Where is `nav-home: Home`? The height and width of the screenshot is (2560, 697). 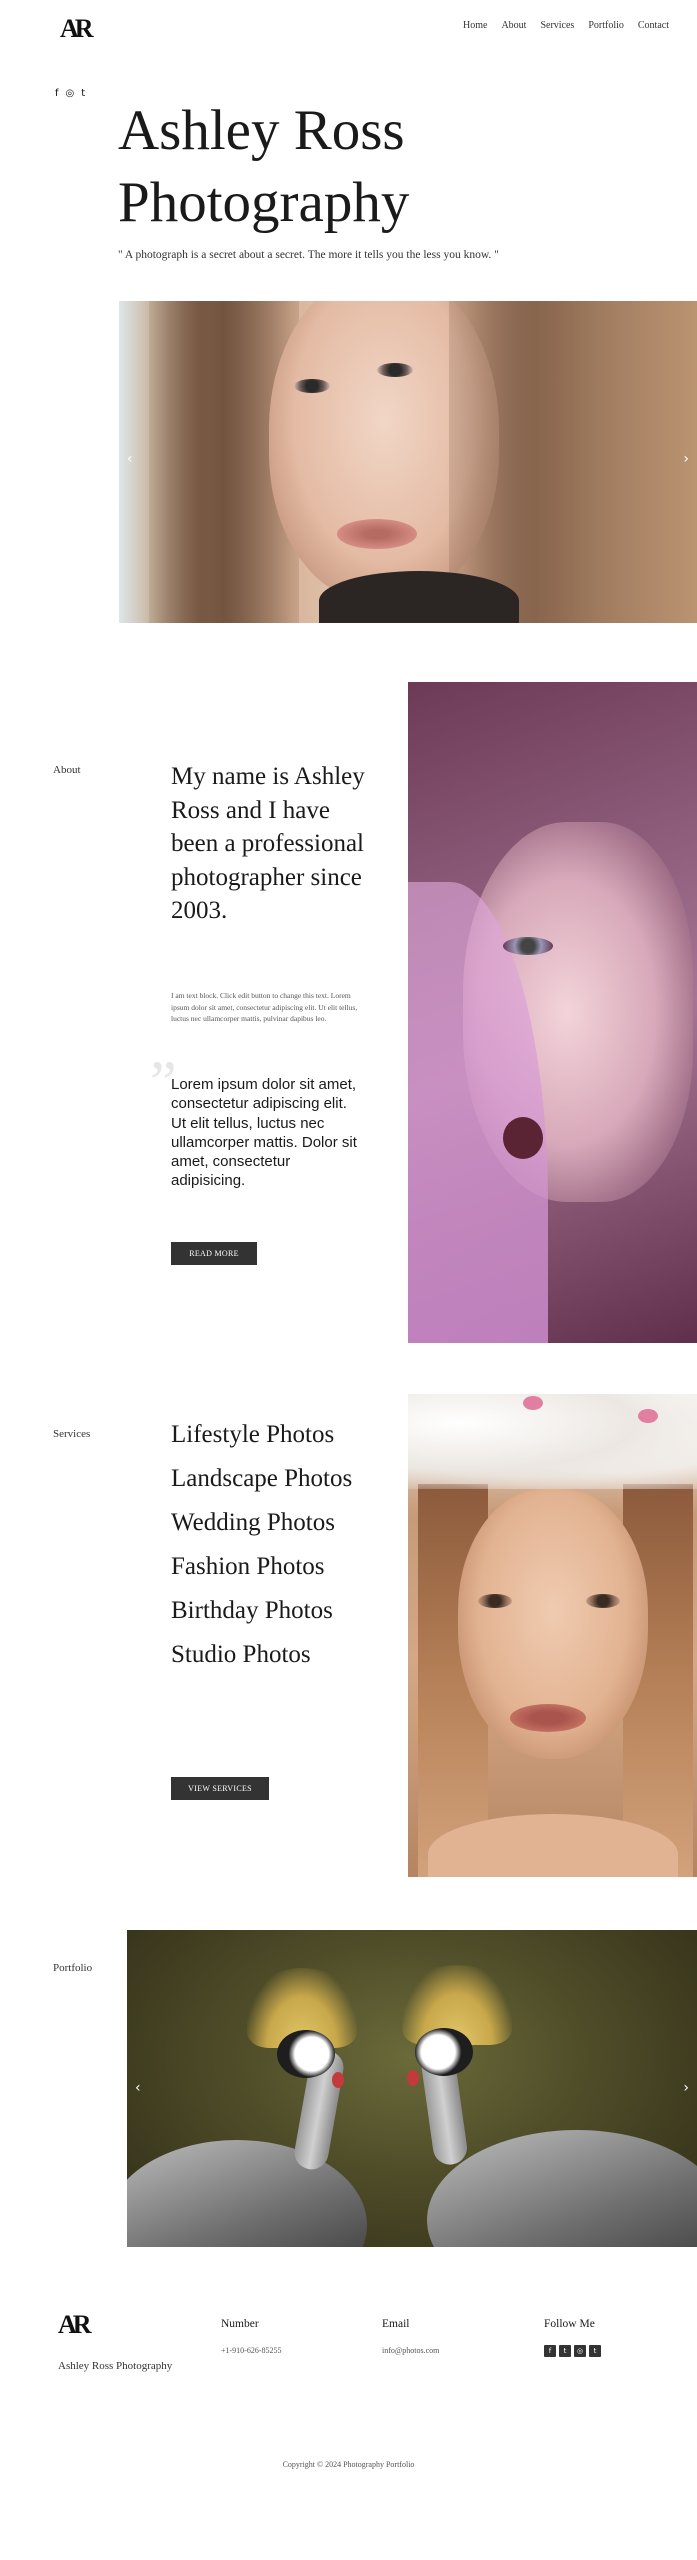
nav-home: Home is located at coordinates (475, 25).